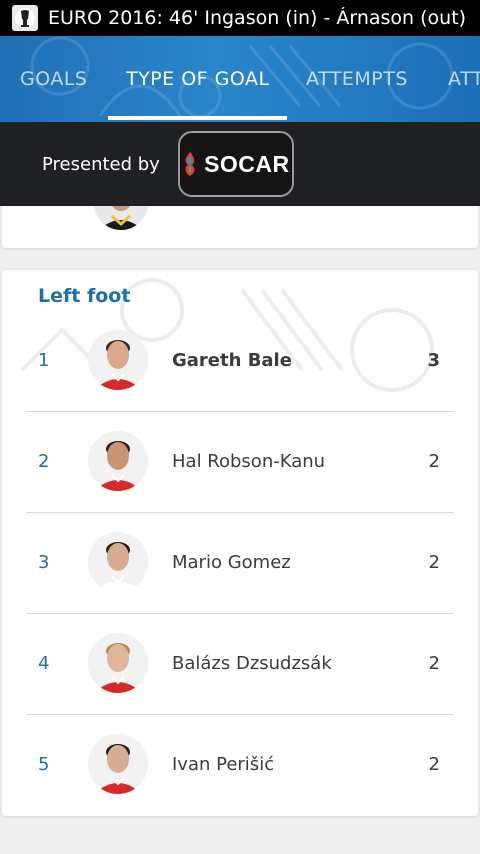  I want to click on active-tab-indicator, so click(197, 118).